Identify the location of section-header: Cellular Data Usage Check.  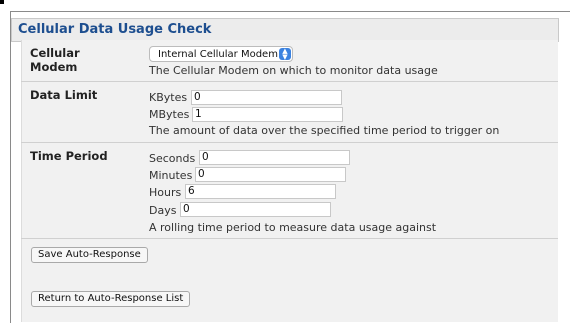
(285, 30).